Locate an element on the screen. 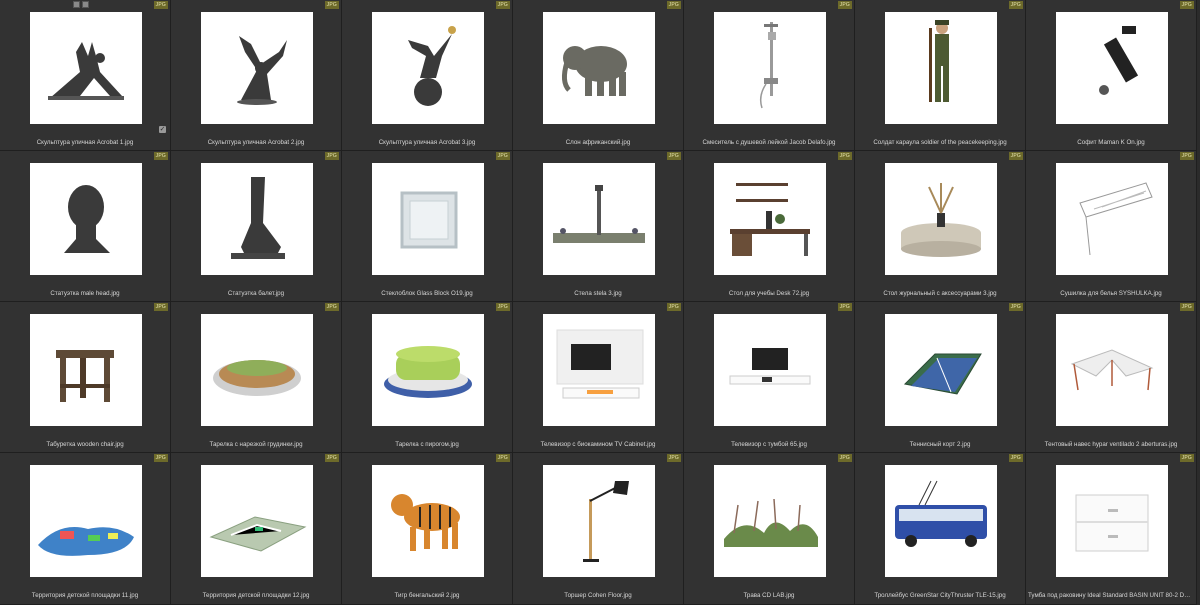 This screenshot has height=605, width=1200. spotlight-icon is located at coordinates (1112, 68).